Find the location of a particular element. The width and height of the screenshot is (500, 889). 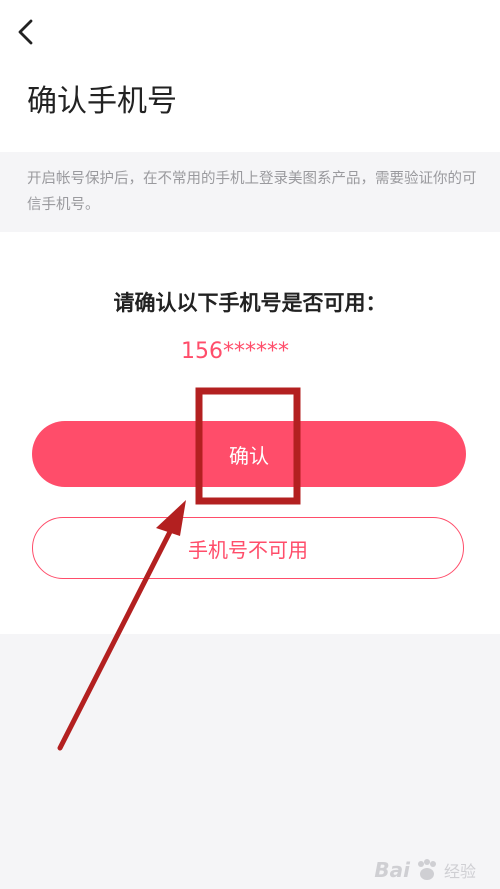

chevron-left-icon is located at coordinates (26, 32).